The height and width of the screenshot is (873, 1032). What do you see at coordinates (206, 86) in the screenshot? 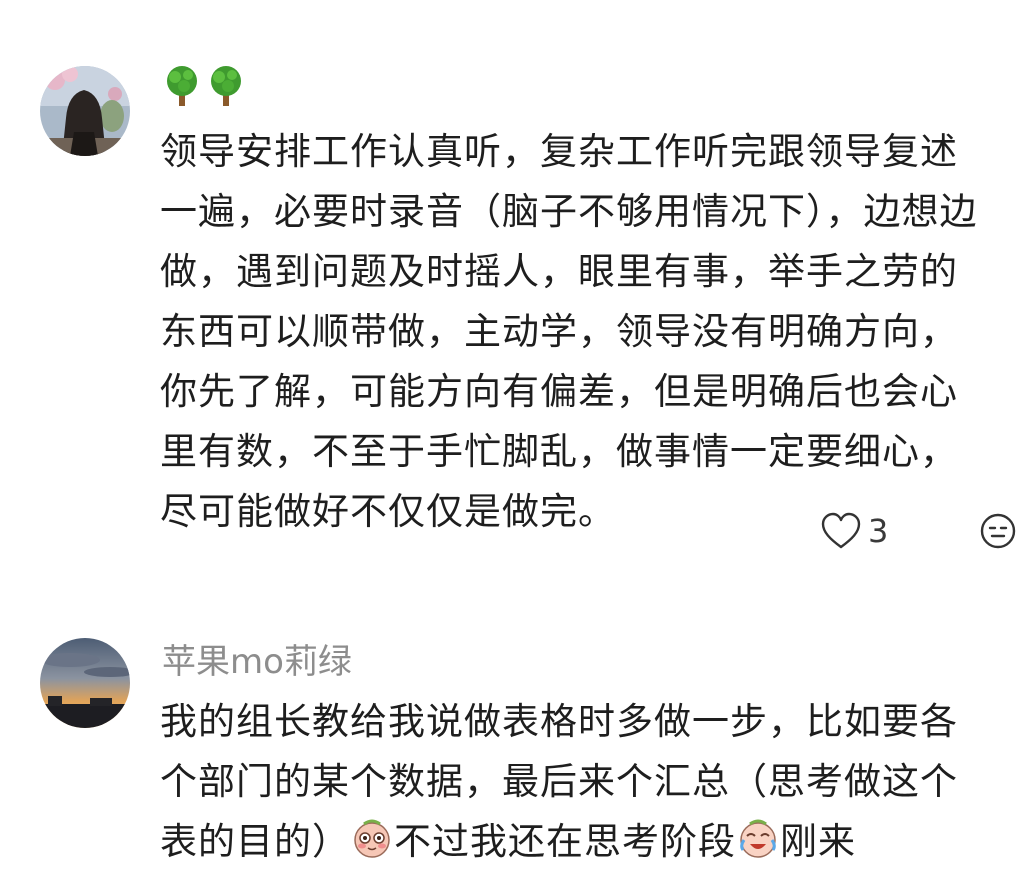
I see `username` at bounding box center [206, 86].